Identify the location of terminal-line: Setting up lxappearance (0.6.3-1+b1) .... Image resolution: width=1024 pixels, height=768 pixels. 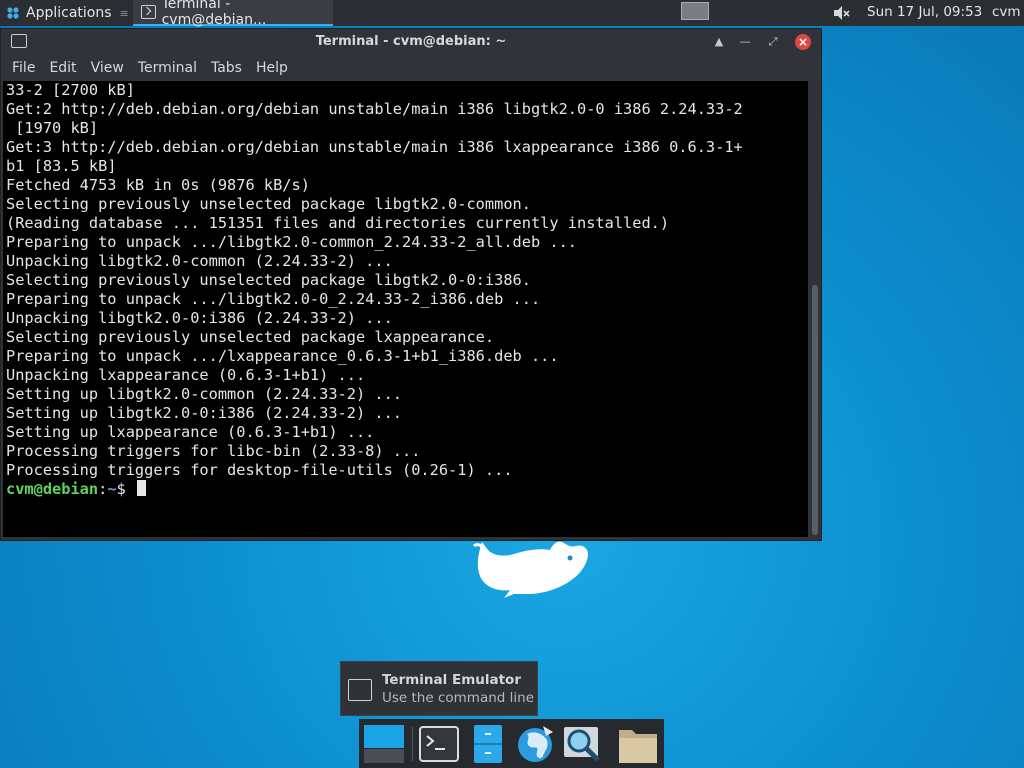
(190, 432).